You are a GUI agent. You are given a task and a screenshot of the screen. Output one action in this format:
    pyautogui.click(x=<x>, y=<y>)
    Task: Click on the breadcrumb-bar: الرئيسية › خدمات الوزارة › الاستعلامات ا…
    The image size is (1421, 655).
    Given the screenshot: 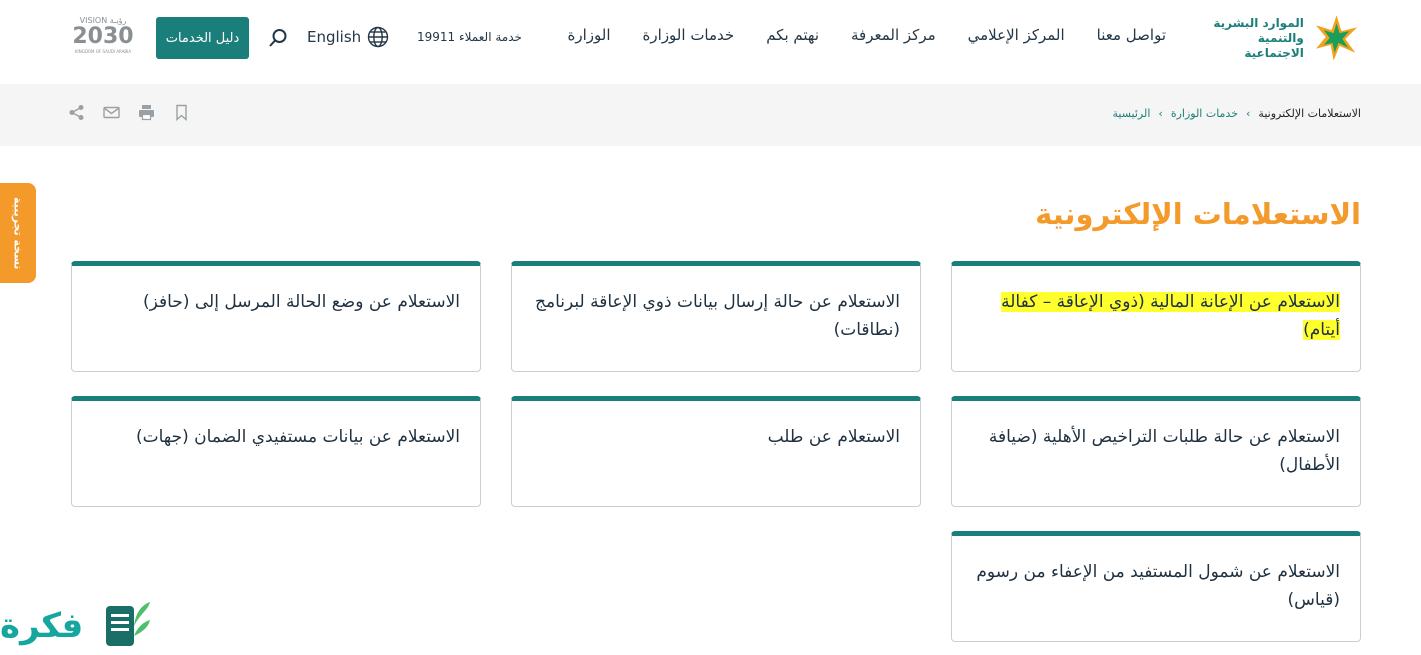 What is the action you would take?
    pyautogui.click(x=710, y=115)
    